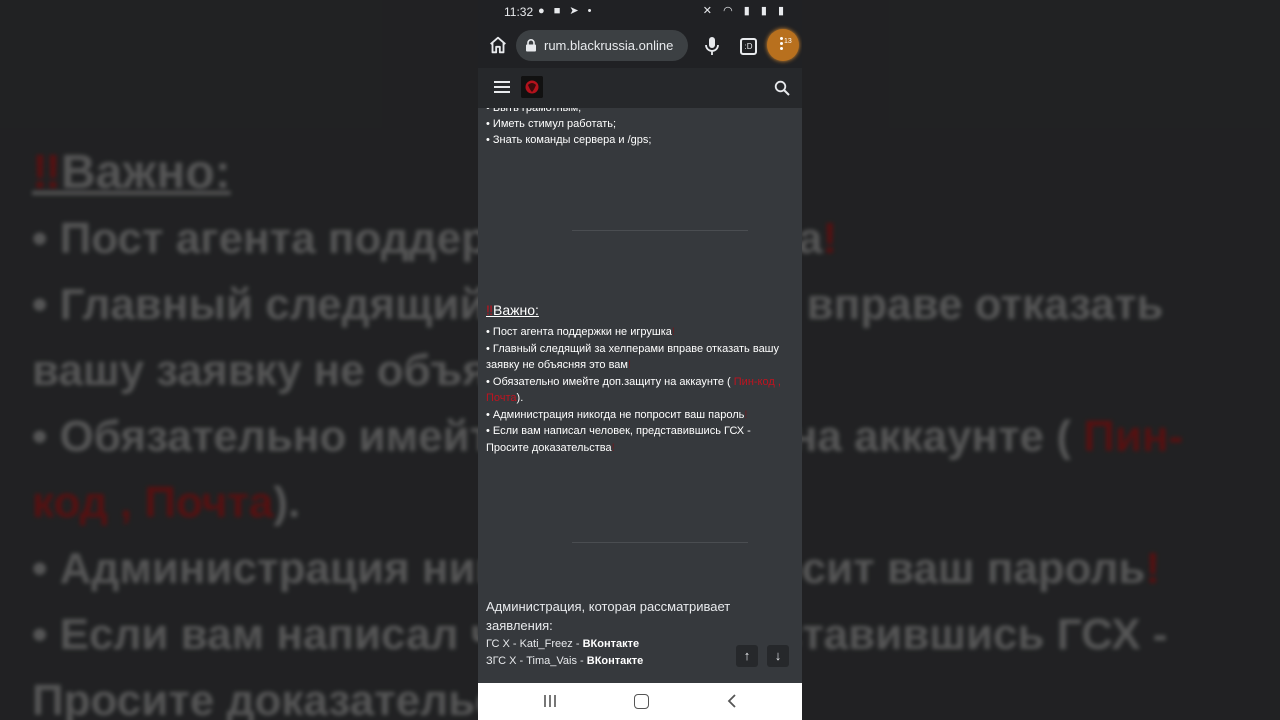 The image size is (1280, 720). What do you see at coordinates (531, 45) in the screenshot?
I see `lock-icon` at bounding box center [531, 45].